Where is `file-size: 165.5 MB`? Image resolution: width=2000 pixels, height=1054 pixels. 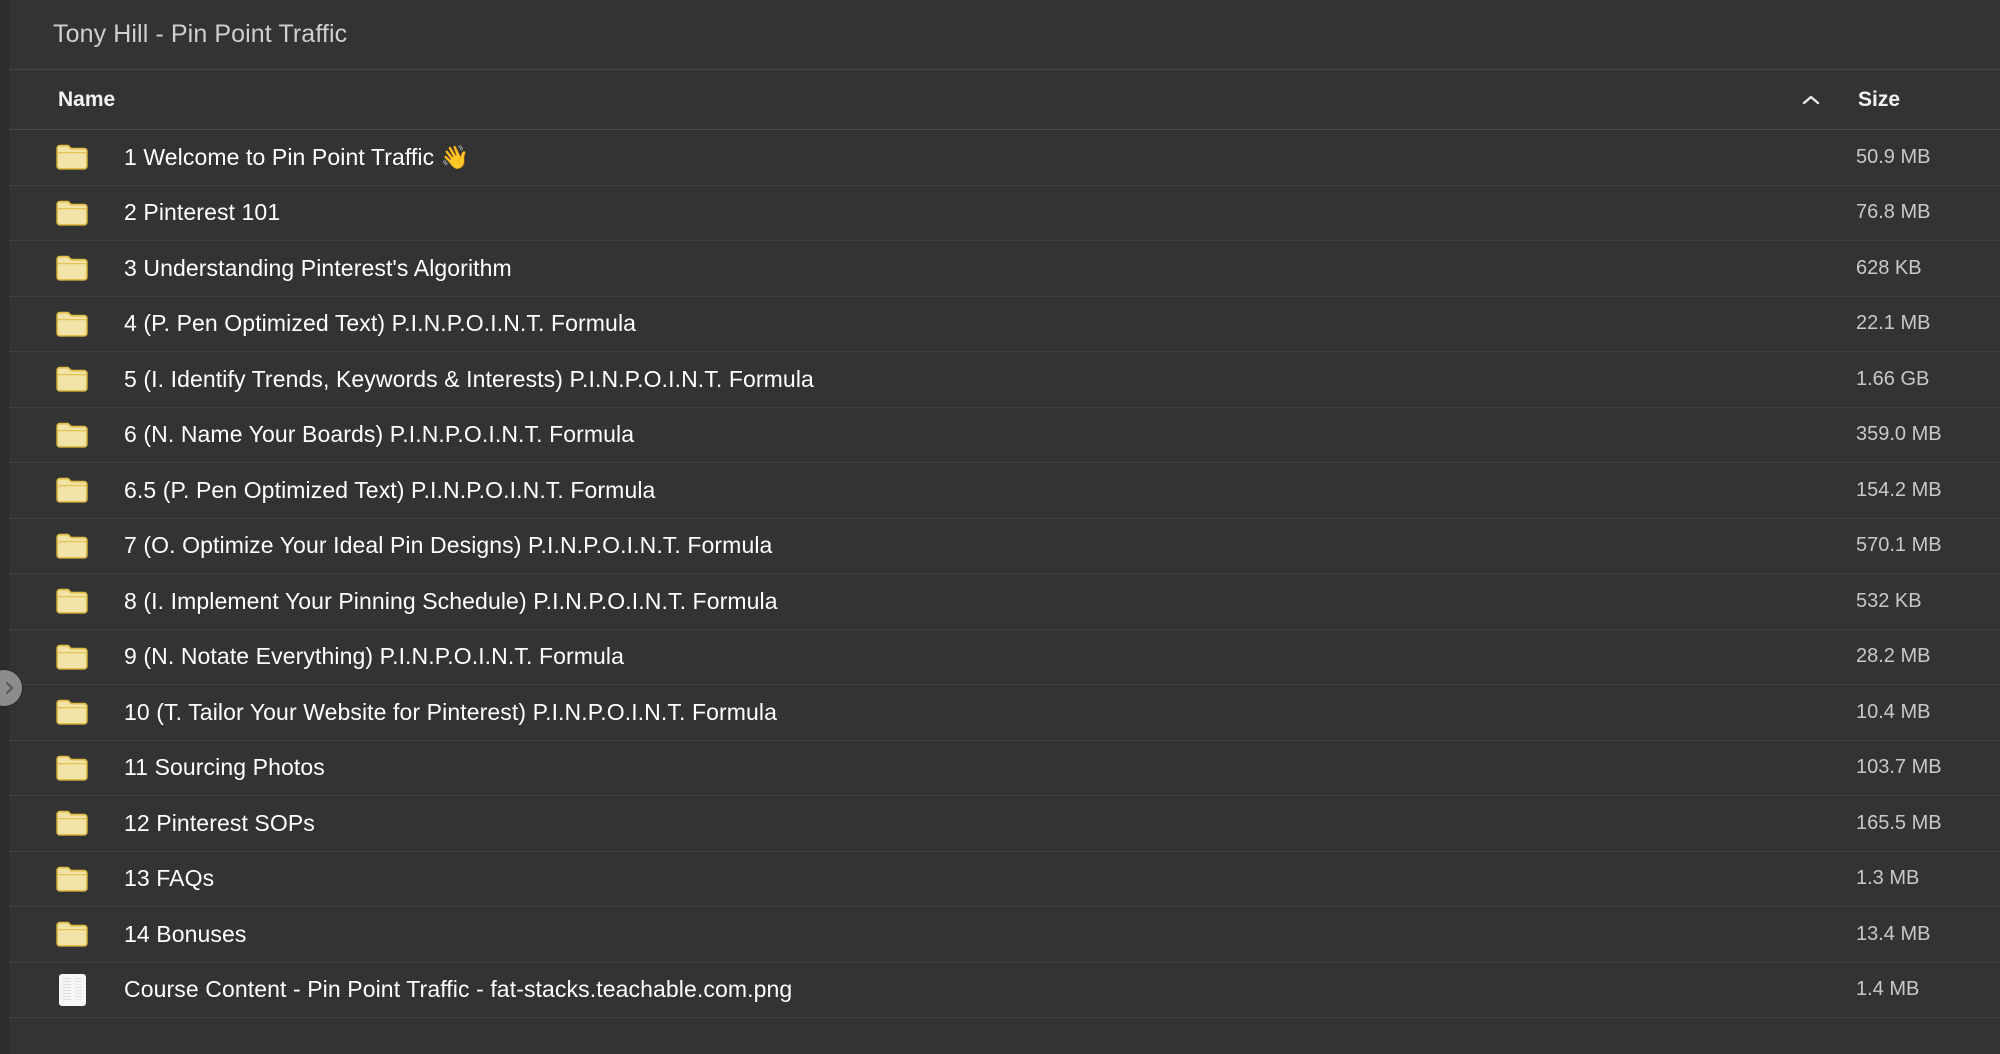 file-size: 165.5 MB is located at coordinates (1899, 822).